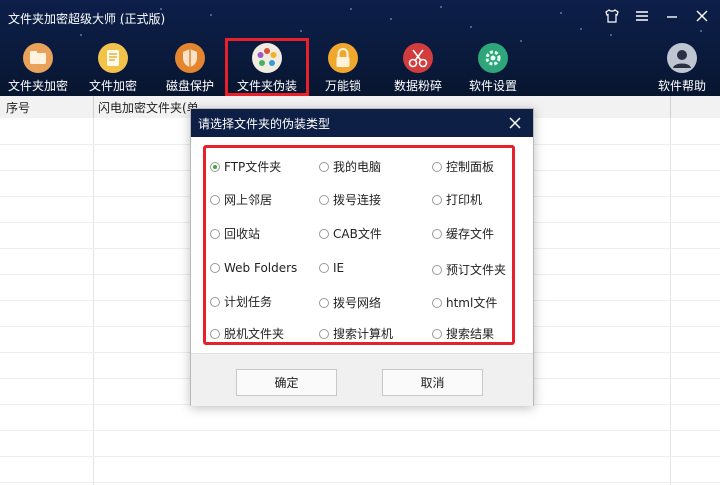 The width and height of the screenshot is (720, 485). I want to click on option-label: 预订文件夹, so click(476, 270).